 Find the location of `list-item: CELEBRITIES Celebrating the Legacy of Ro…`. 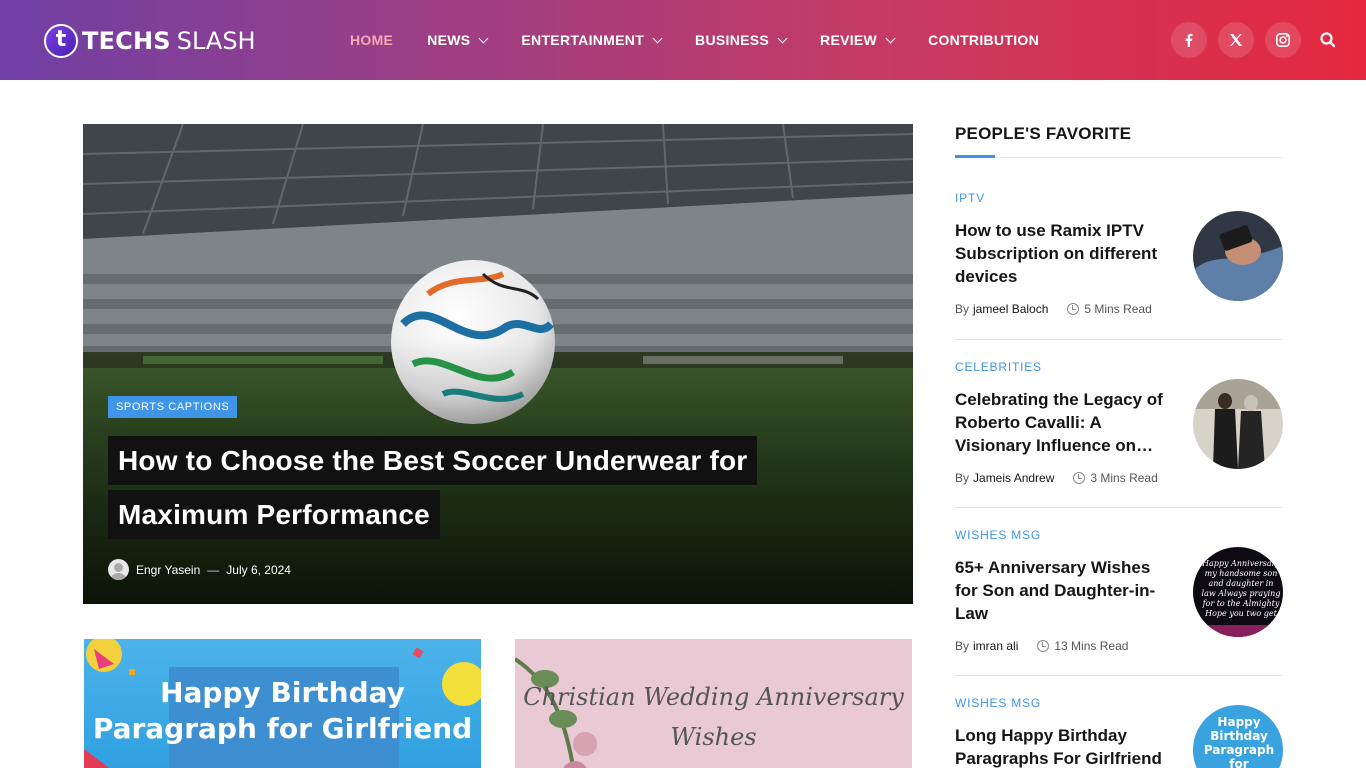

list-item: CELEBRITIES Celebrating the Legacy of Ro… is located at coordinates (1119, 422).